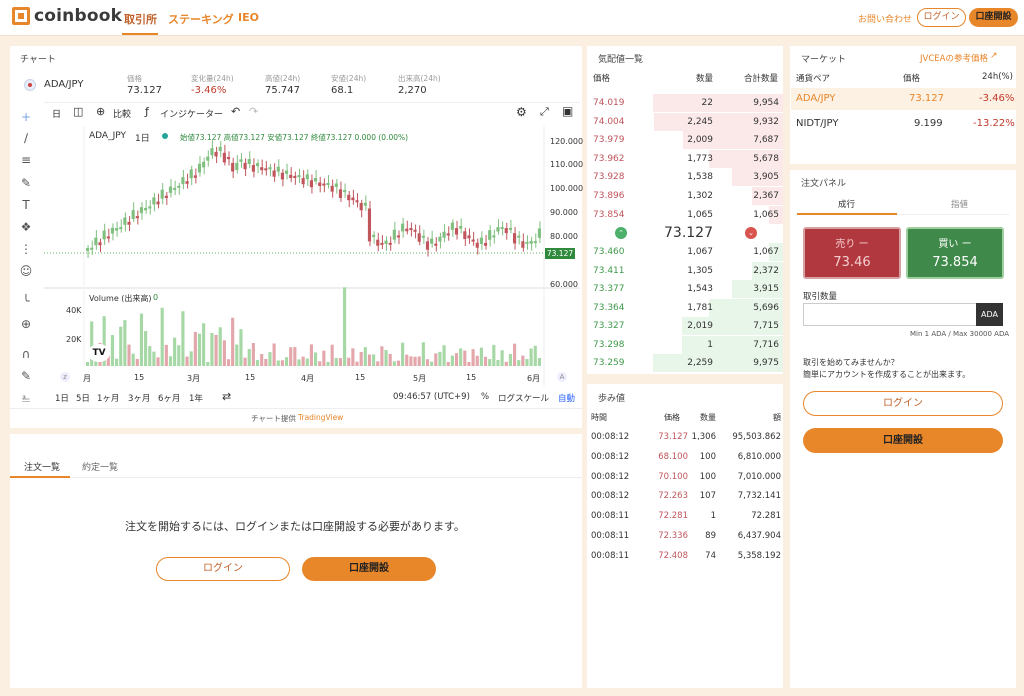  I want to click on ask-row: 73.896 1,302 2,367, so click(685, 196).